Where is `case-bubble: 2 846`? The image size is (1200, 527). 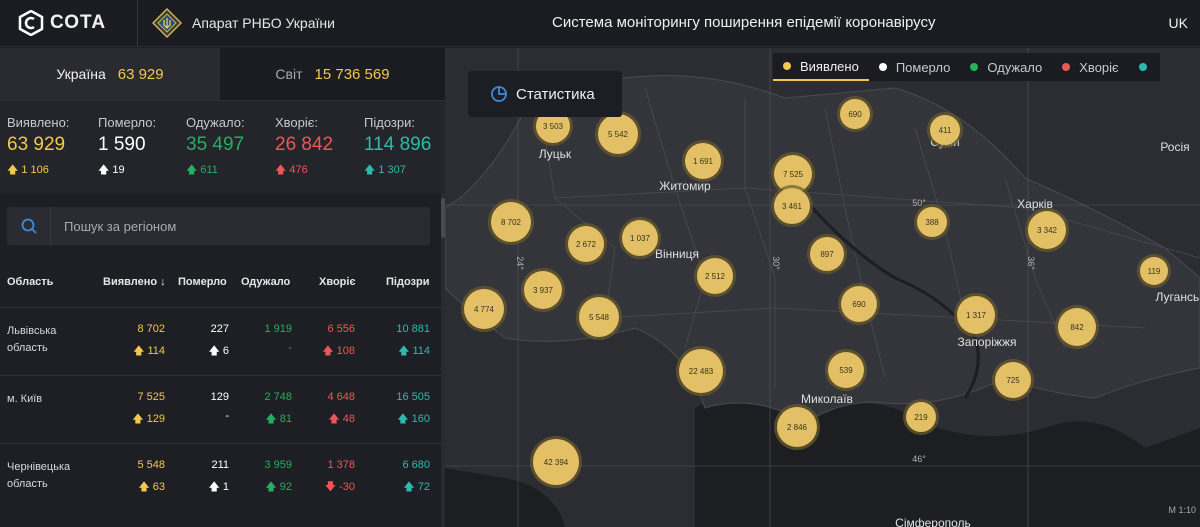
case-bubble: 2 846 is located at coordinates (797, 427).